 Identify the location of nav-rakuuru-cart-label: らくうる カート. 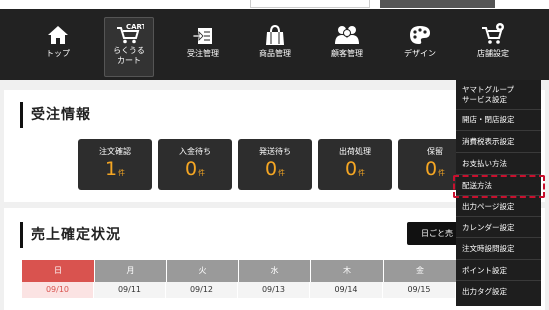
(129, 55).